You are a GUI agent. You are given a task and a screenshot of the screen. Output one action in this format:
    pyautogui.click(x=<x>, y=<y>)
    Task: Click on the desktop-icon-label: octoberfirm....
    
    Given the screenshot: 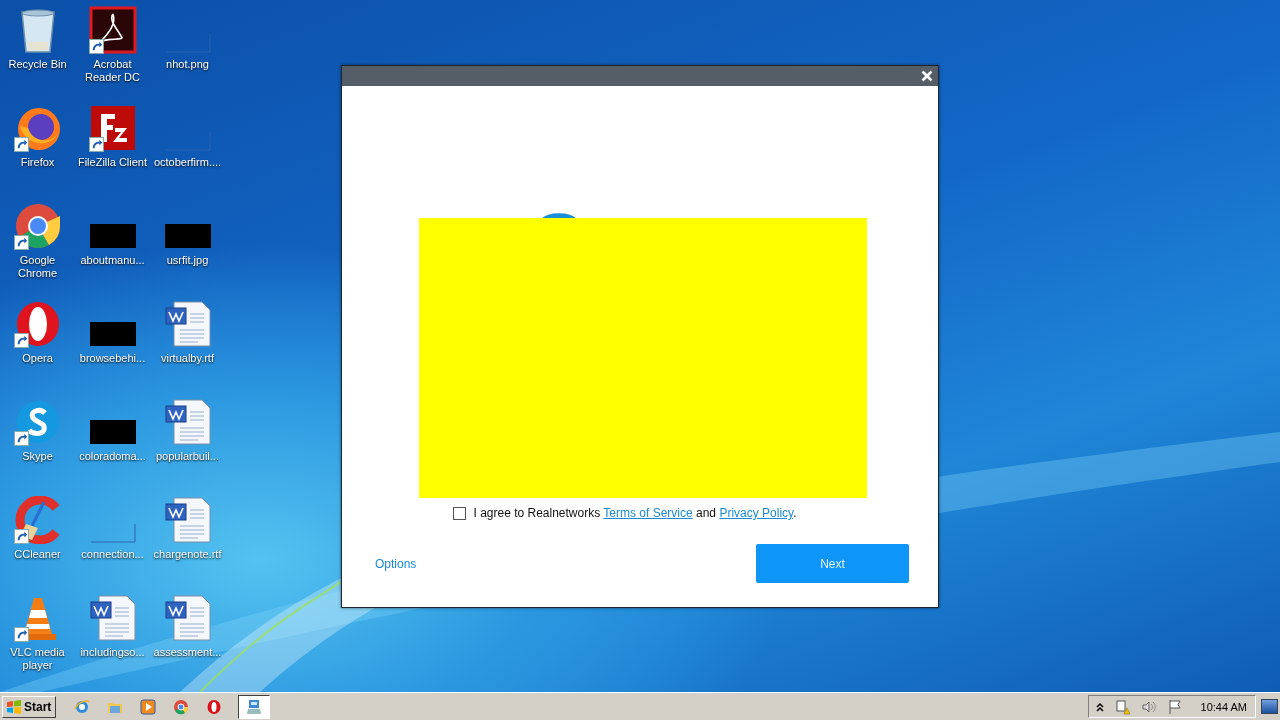 What is the action you would take?
    pyautogui.click(x=187, y=162)
    